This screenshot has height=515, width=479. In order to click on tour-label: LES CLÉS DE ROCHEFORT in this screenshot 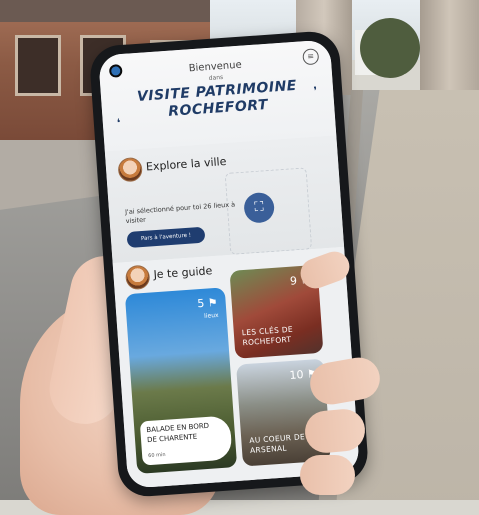, I will do `click(267, 336)`.